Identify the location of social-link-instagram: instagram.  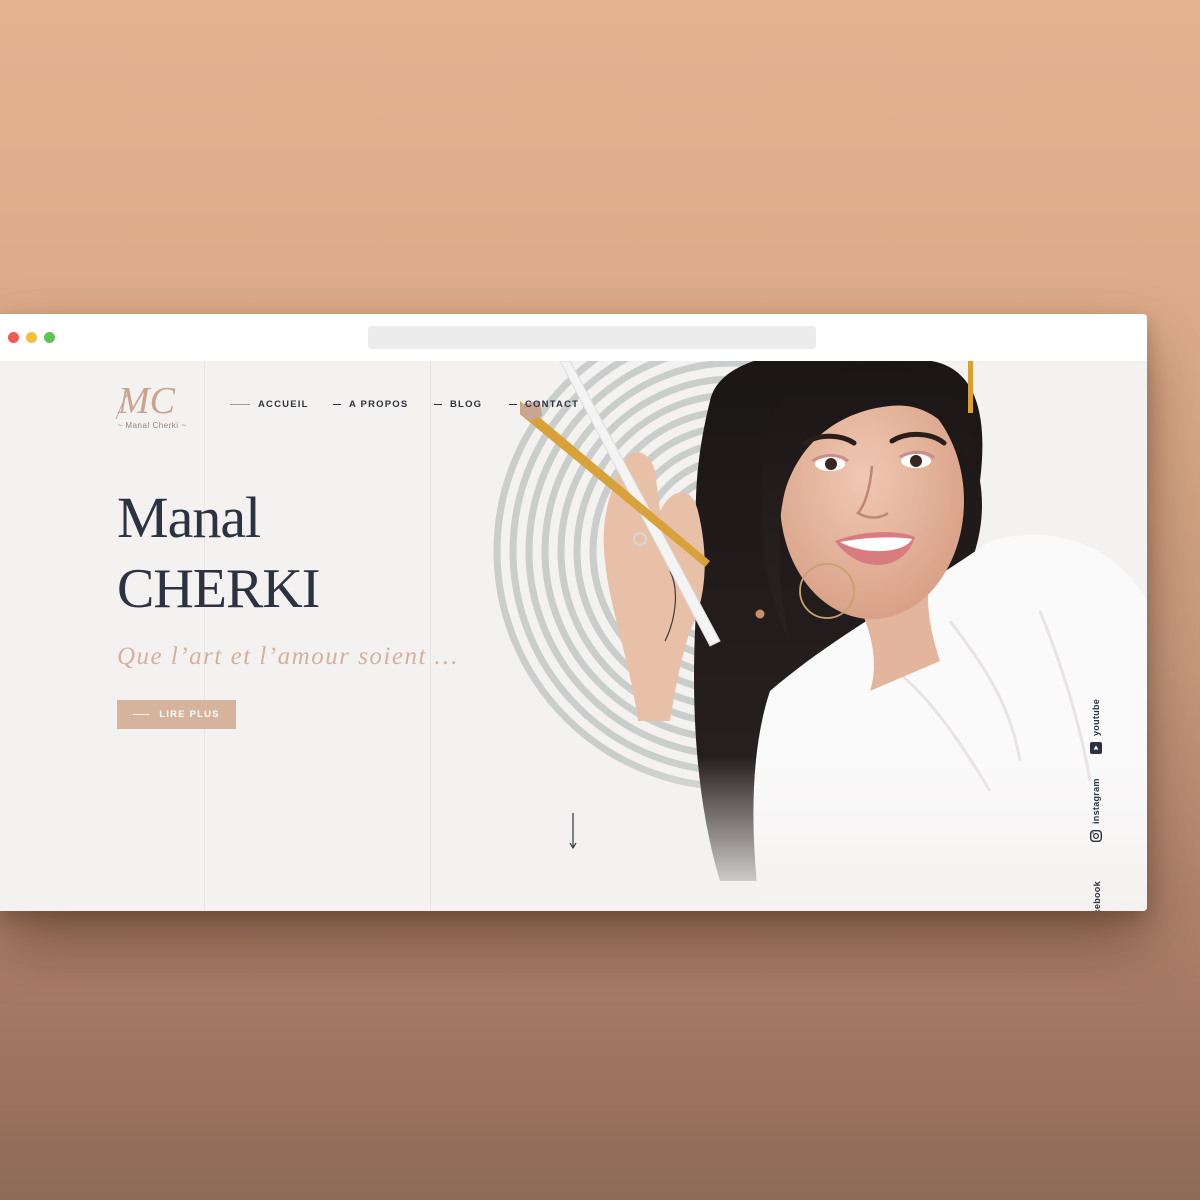
(1096, 810).